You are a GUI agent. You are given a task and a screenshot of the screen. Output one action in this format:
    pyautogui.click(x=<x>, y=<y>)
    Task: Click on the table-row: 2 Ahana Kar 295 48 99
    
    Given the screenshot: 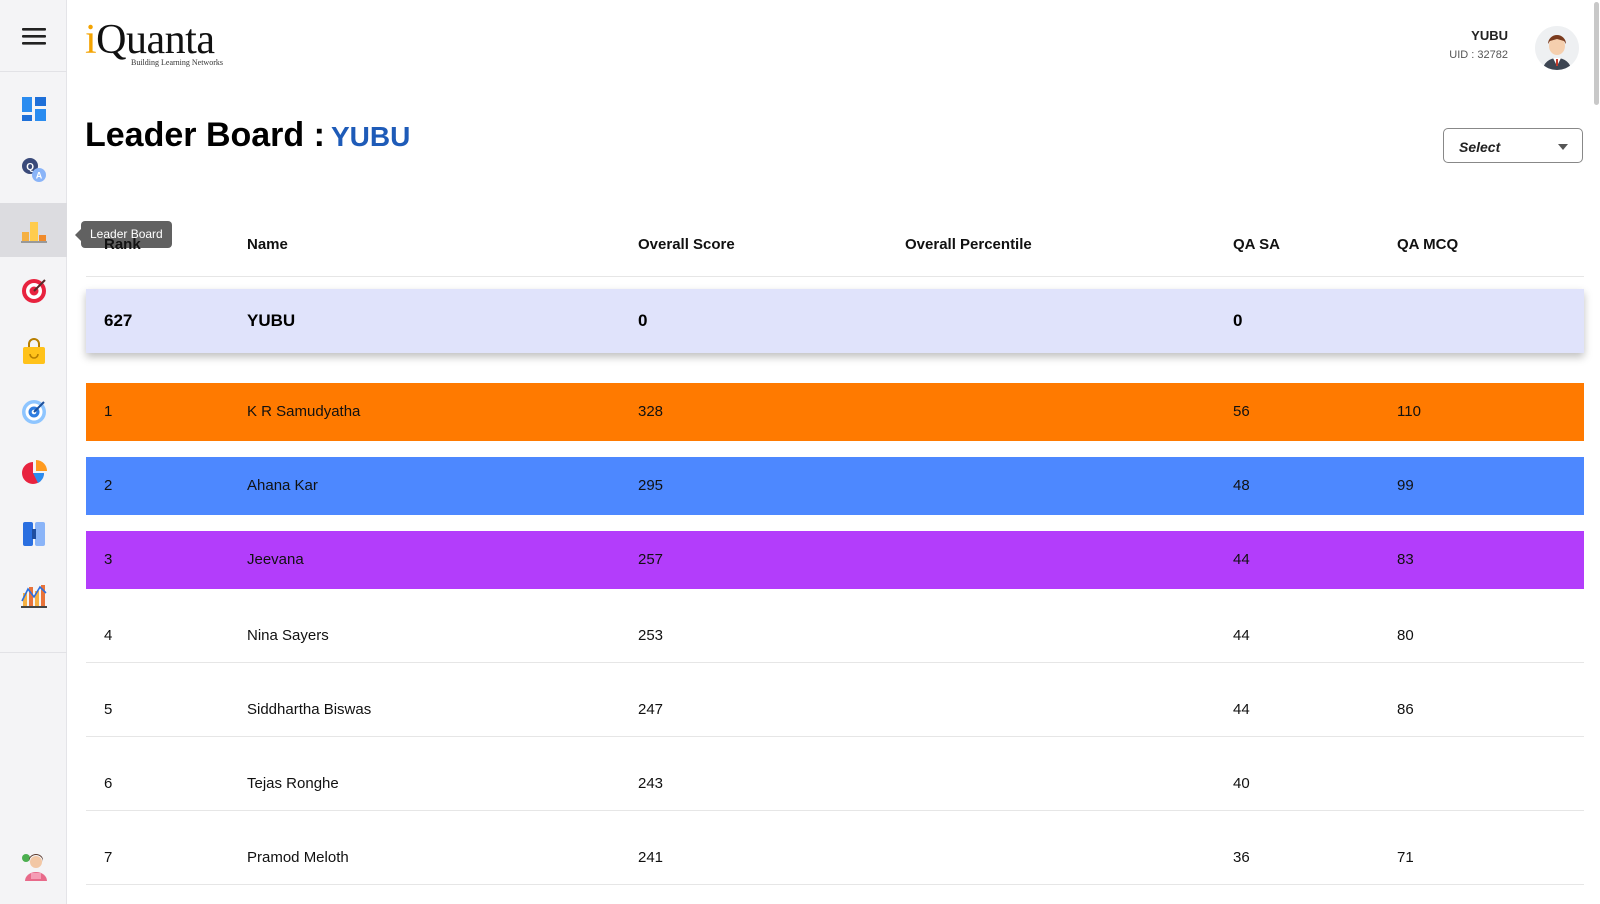 What is the action you would take?
    pyautogui.click(x=835, y=486)
    